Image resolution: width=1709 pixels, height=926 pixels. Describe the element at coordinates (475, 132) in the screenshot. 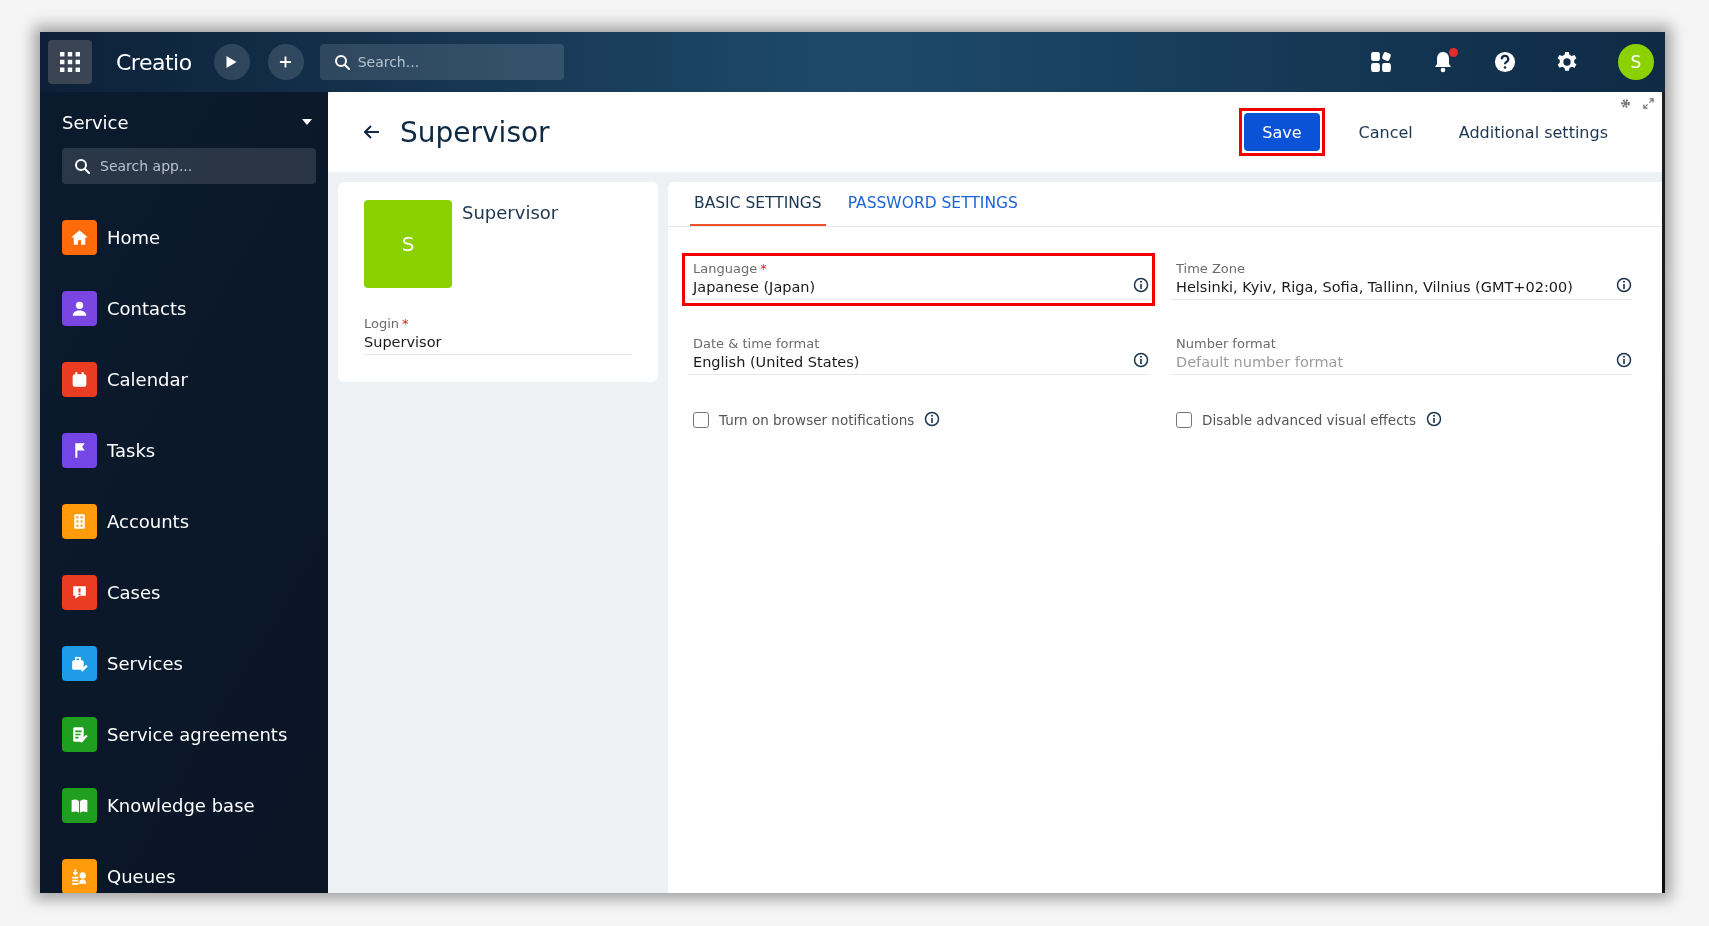

I see `page-title: Supervisor` at that location.